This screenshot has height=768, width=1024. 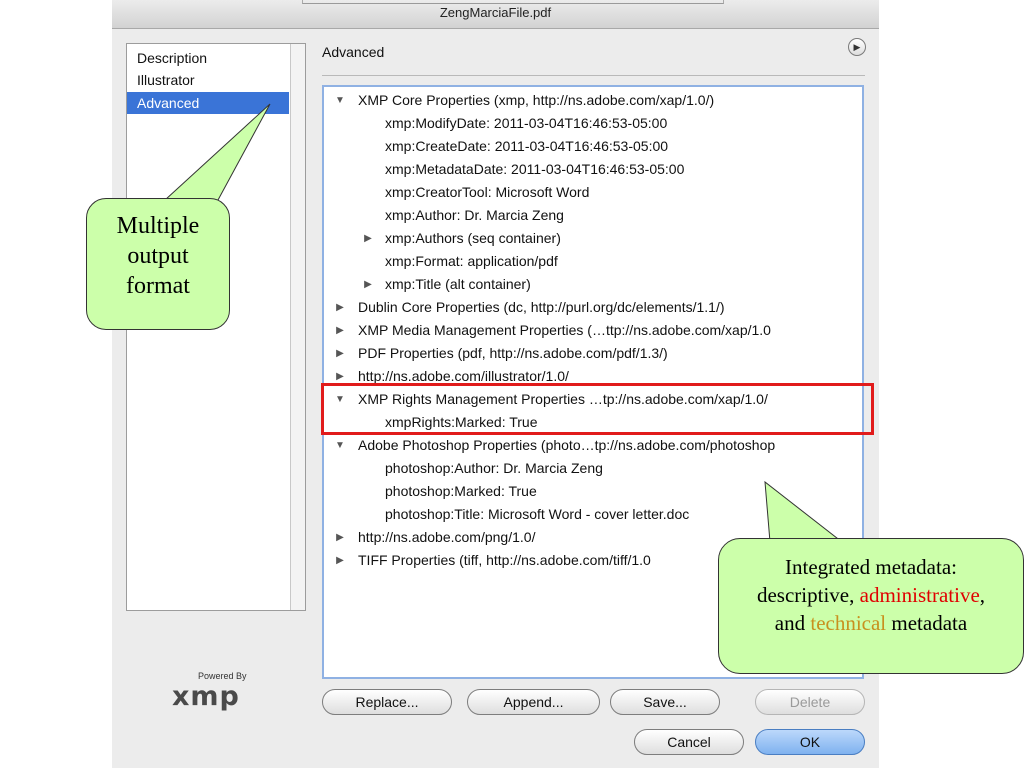 I want to click on callout-multiple-output-format: Multiple output format, so click(x=158, y=264).